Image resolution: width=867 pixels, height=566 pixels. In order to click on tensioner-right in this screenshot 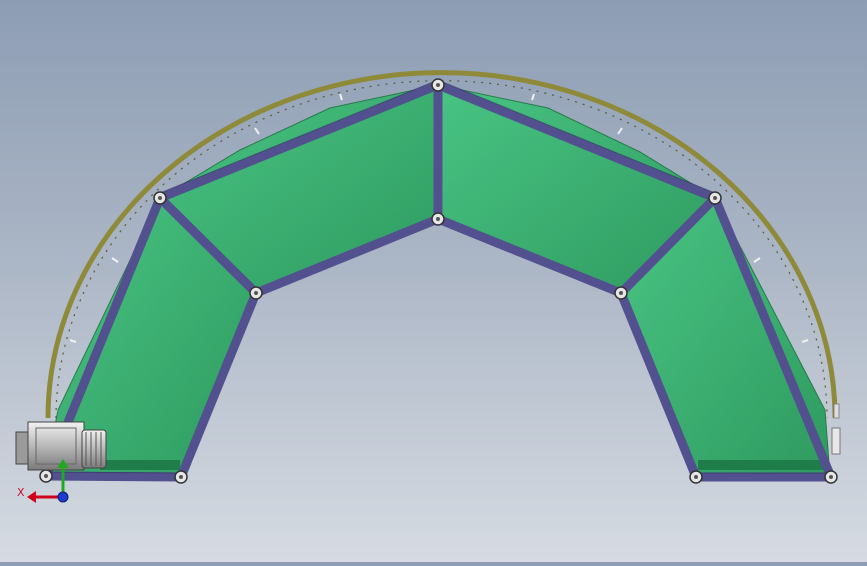, I will do `click(836, 441)`.